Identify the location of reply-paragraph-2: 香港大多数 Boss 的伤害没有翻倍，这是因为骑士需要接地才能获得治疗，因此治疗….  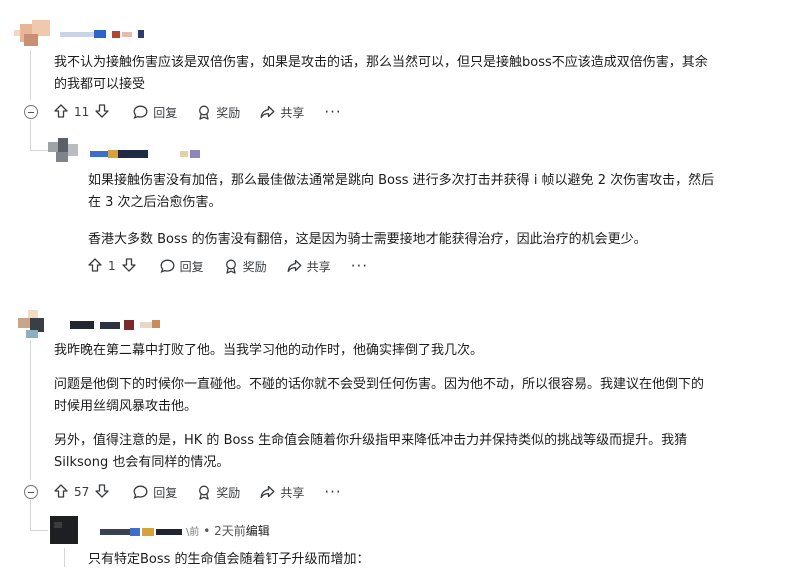
(367, 239).